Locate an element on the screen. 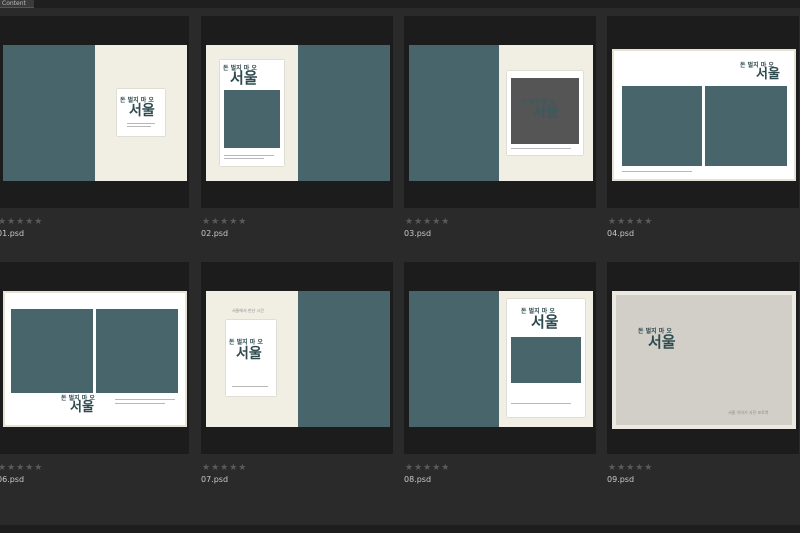  file-name: 01.psd is located at coordinates (12, 233).